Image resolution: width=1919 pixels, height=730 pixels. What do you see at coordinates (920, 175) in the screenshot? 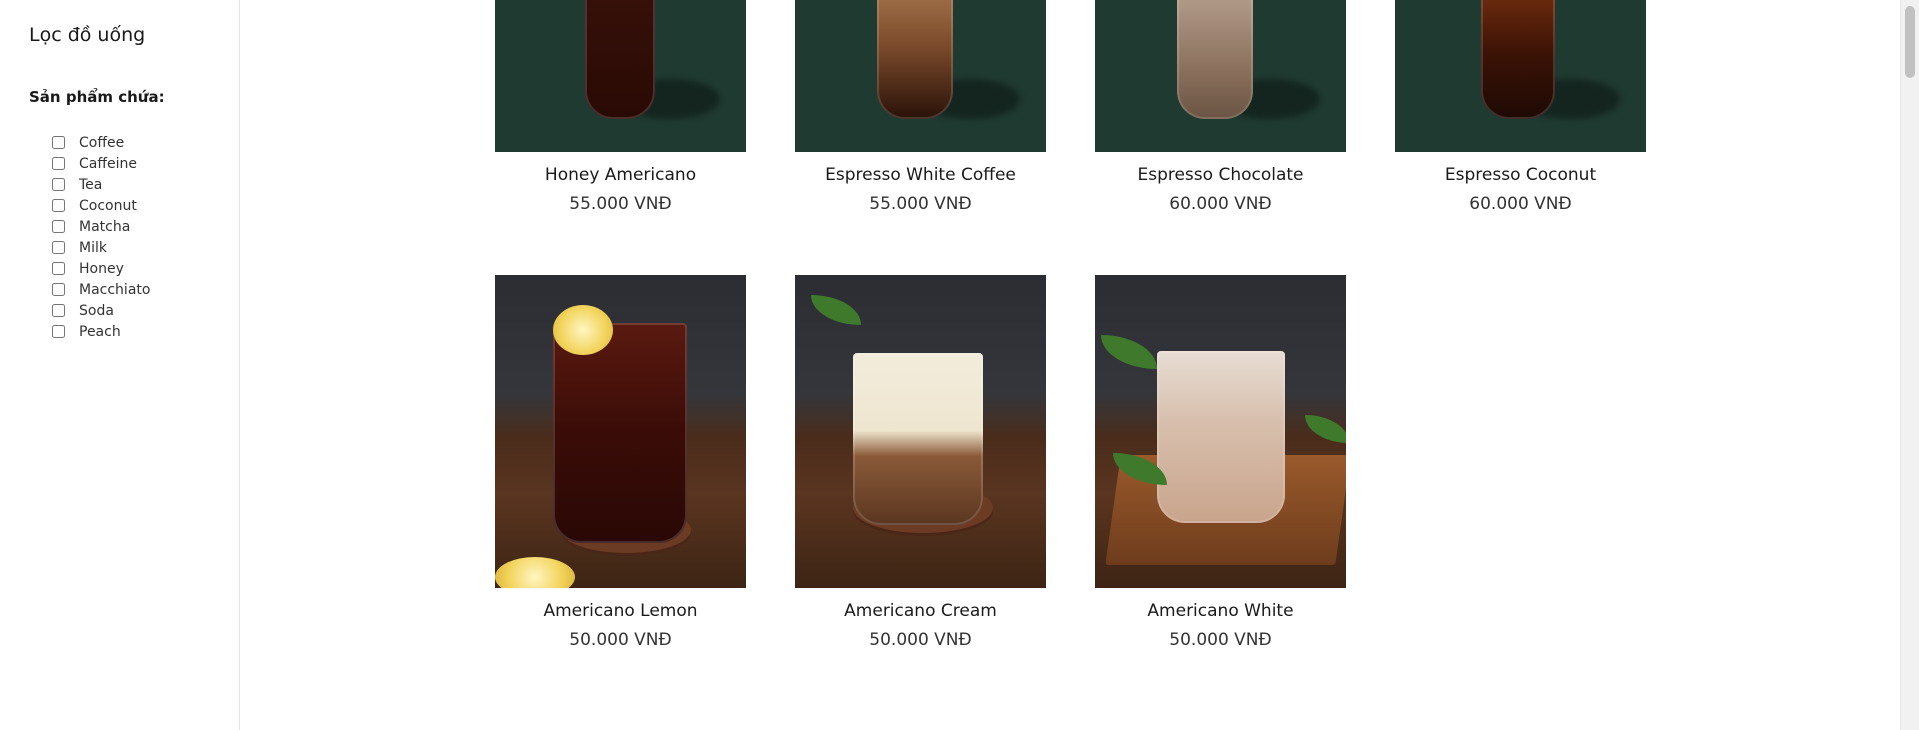
I see `product-name: Espresso White Coffee` at bounding box center [920, 175].